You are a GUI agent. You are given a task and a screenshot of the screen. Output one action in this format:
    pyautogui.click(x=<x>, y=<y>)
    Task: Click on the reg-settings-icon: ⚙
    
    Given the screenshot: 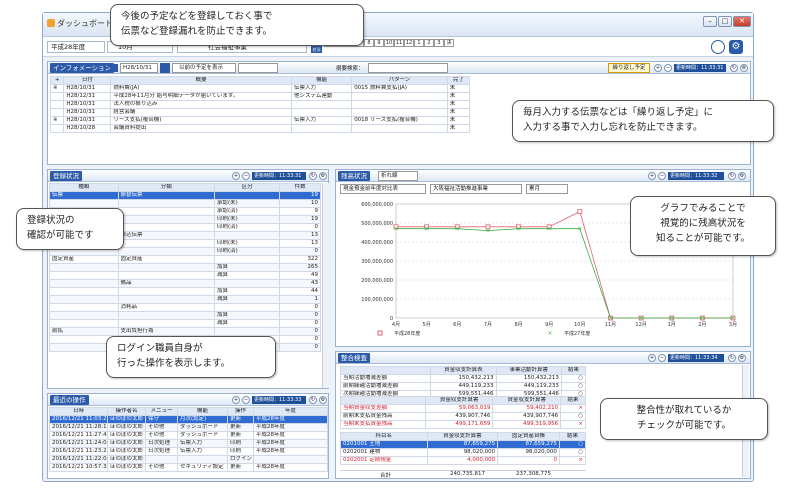 What is the action you would take?
    pyautogui.click(x=323, y=176)
    